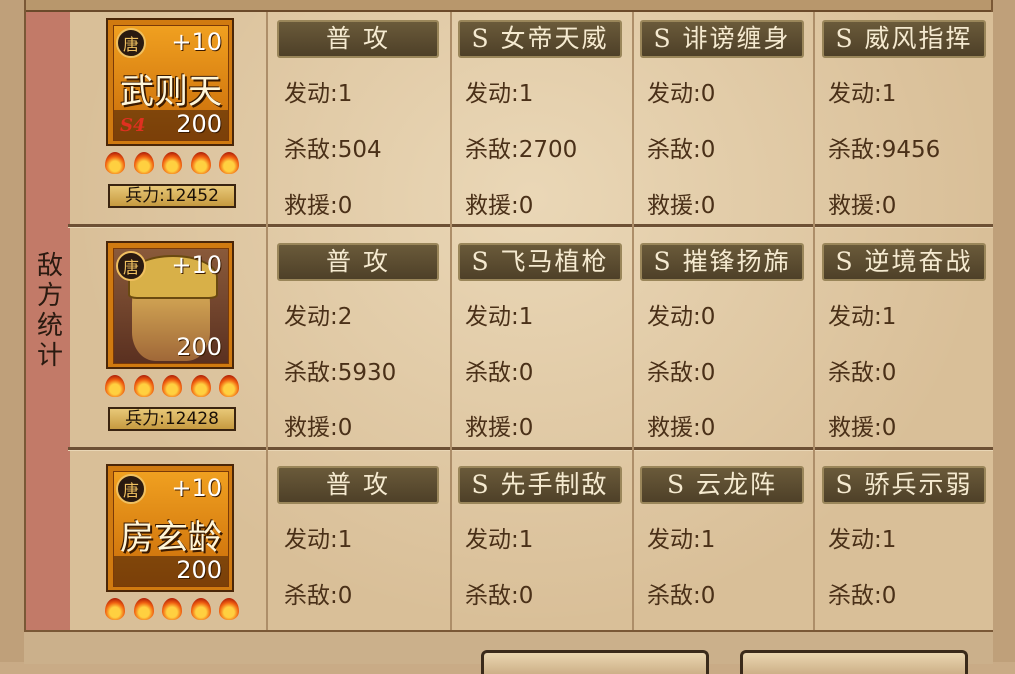 The height and width of the screenshot is (674, 1015). Describe the element at coordinates (854, 662) in the screenshot. I see `bottom-button-right` at that location.